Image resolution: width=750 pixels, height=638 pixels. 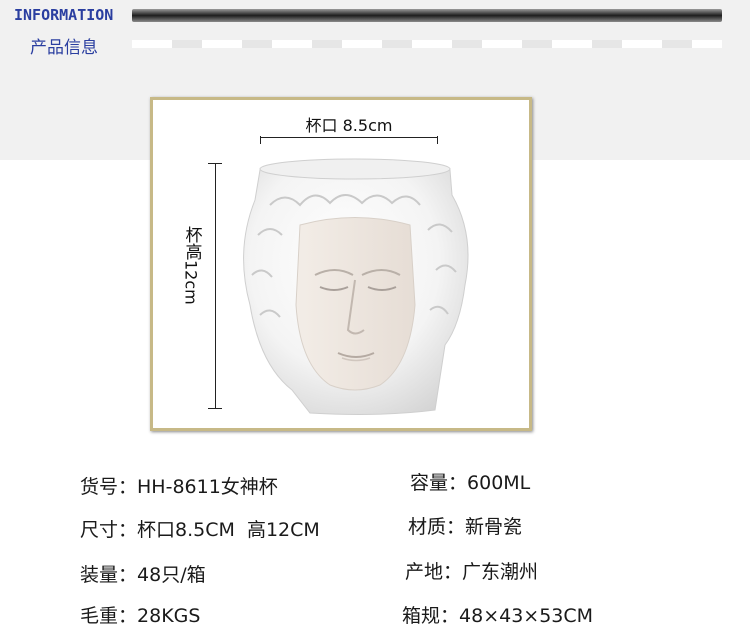 I want to click on spec-label: 装量：, so click(x=109, y=575).